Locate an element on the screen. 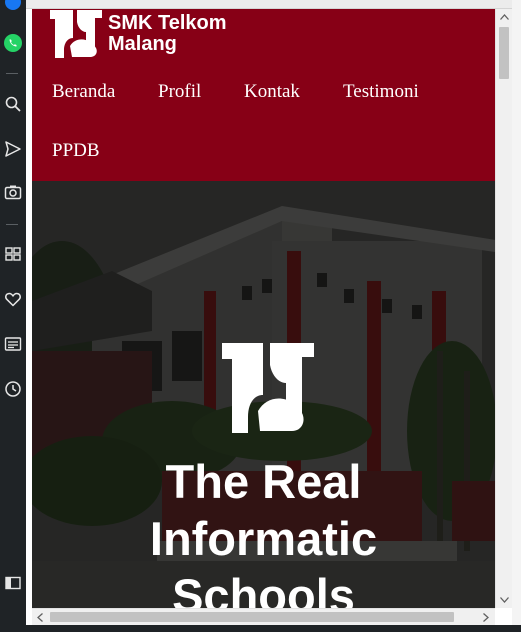 The image size is (521, 632). scroll-up-icon is located at coordinates (504, 17).